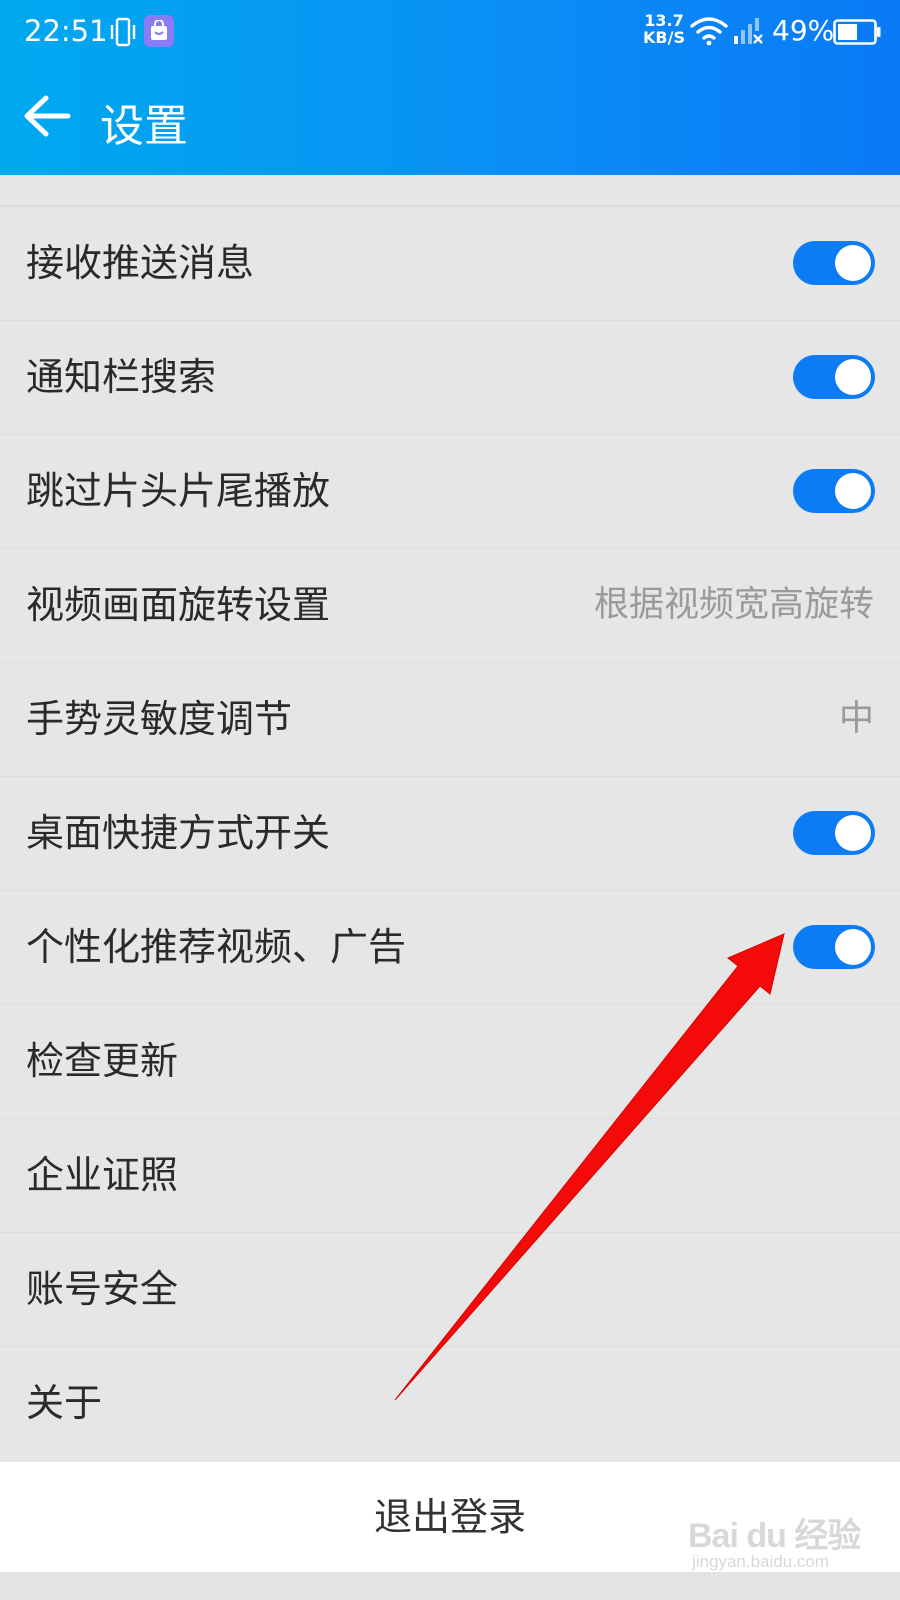 The image size is (900, 1600). I want to click on push-messages-toggle, so click(834, 263).